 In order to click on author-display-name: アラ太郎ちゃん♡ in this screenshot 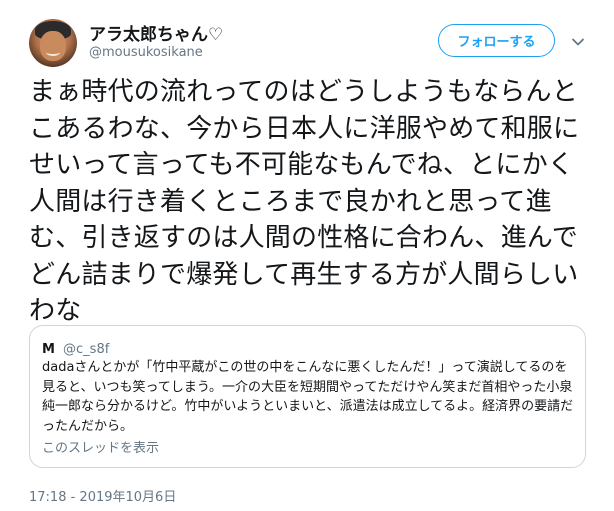, I will do `click(156, 32)`.